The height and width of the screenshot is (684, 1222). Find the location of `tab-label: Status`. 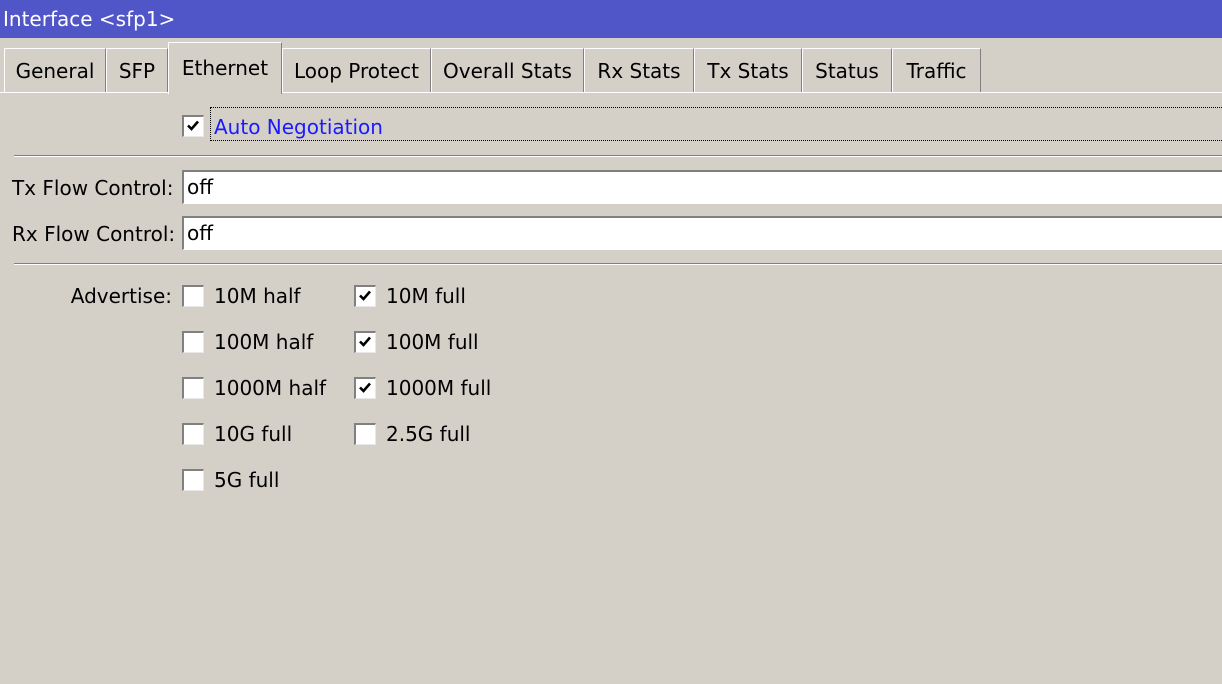

tab-label: Status is located at coordinates (847, 71).